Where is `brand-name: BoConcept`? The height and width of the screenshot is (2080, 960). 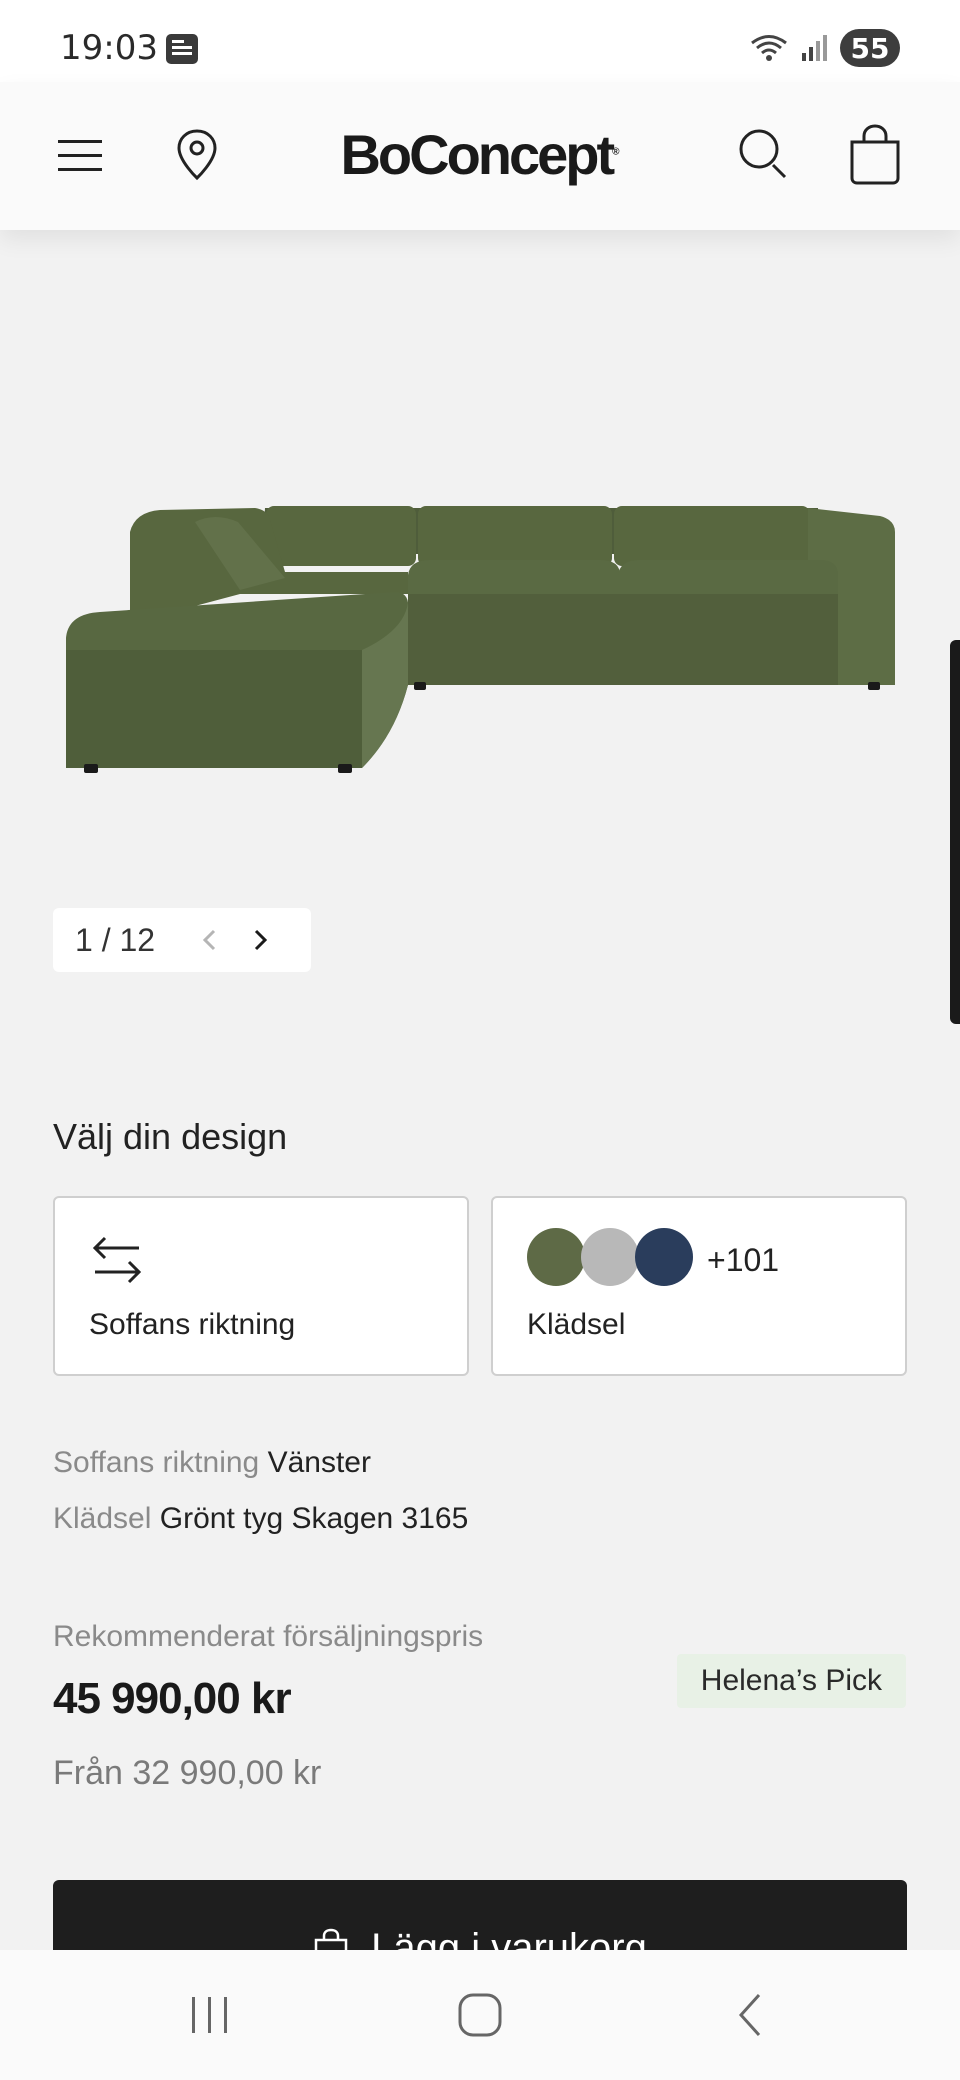 brand-name: BoConcept is located at coordinates (477, 154).